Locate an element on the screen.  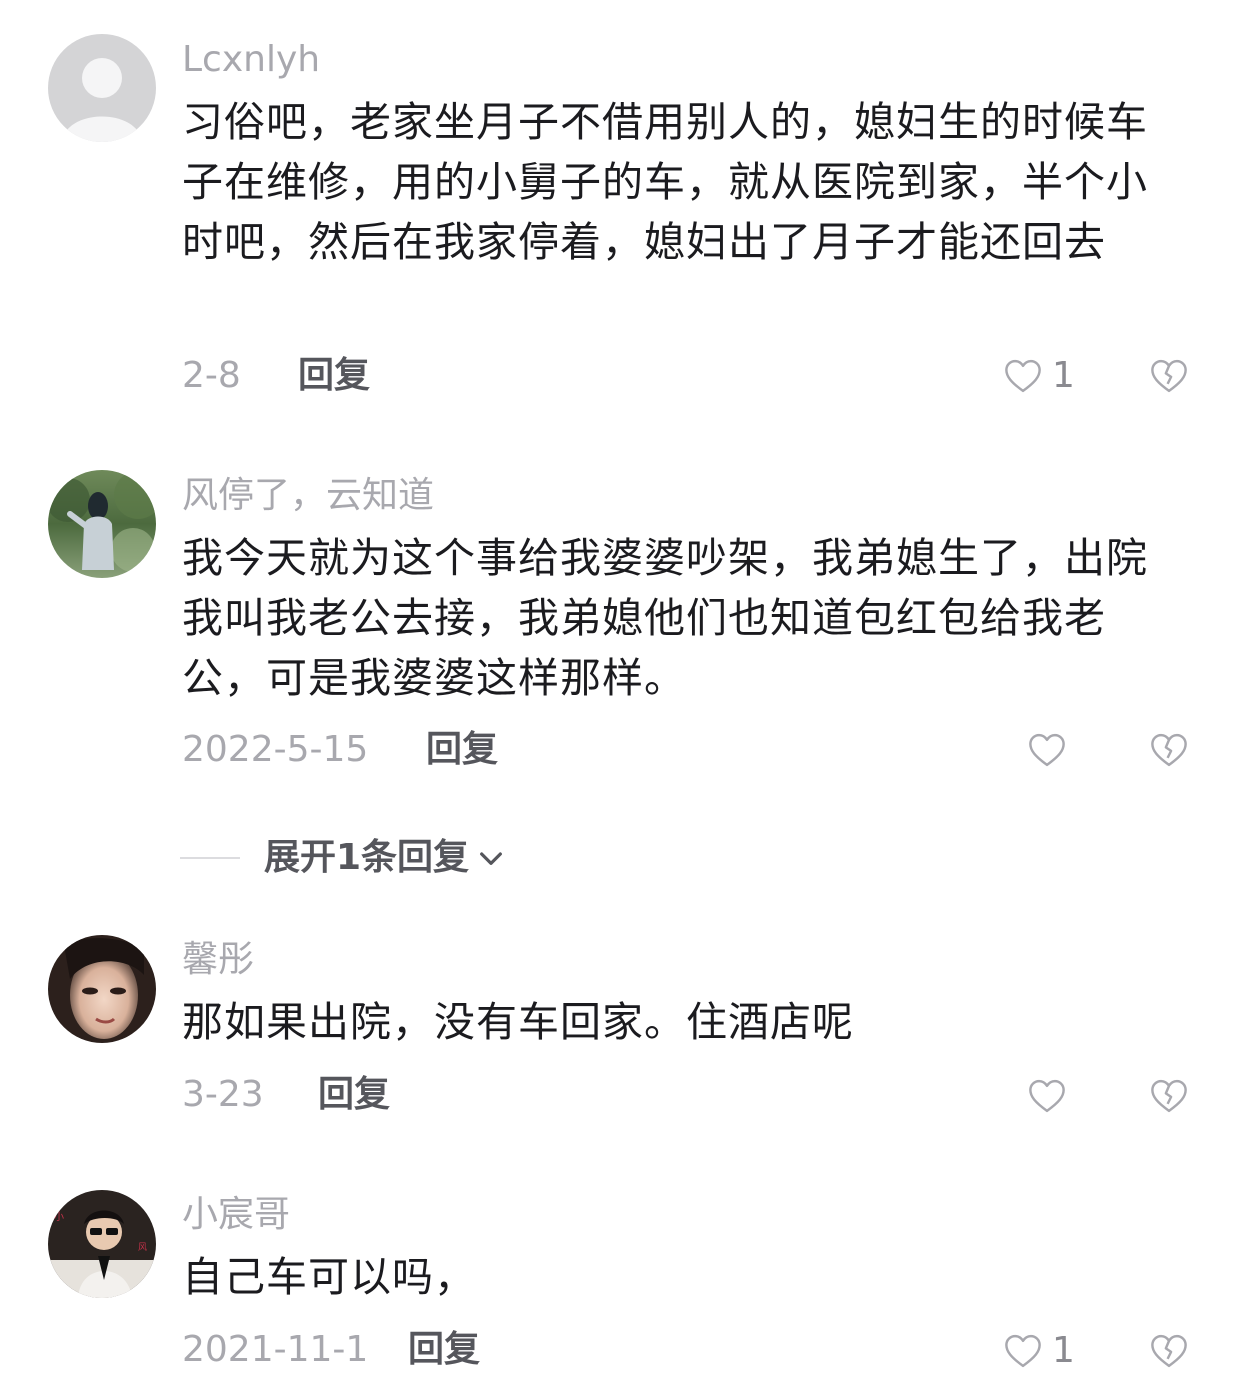
expand-replies-label: 展开1条回复 is located at coordinates (367, 857).